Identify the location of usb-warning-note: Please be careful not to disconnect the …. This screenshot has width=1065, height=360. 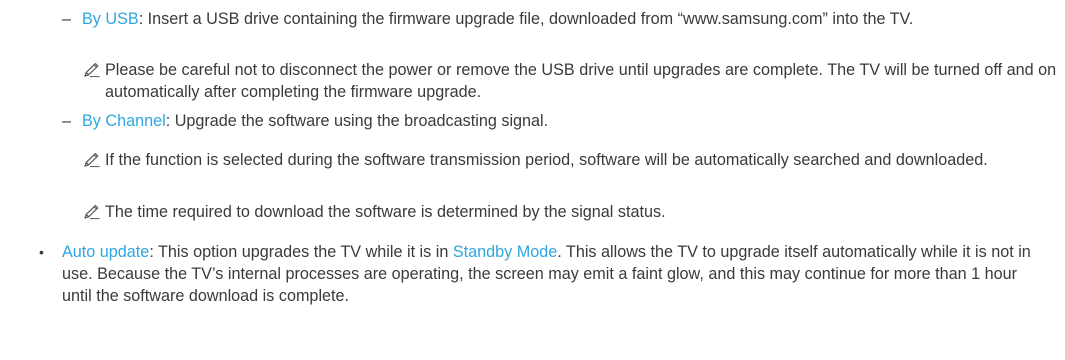
(570, 81).